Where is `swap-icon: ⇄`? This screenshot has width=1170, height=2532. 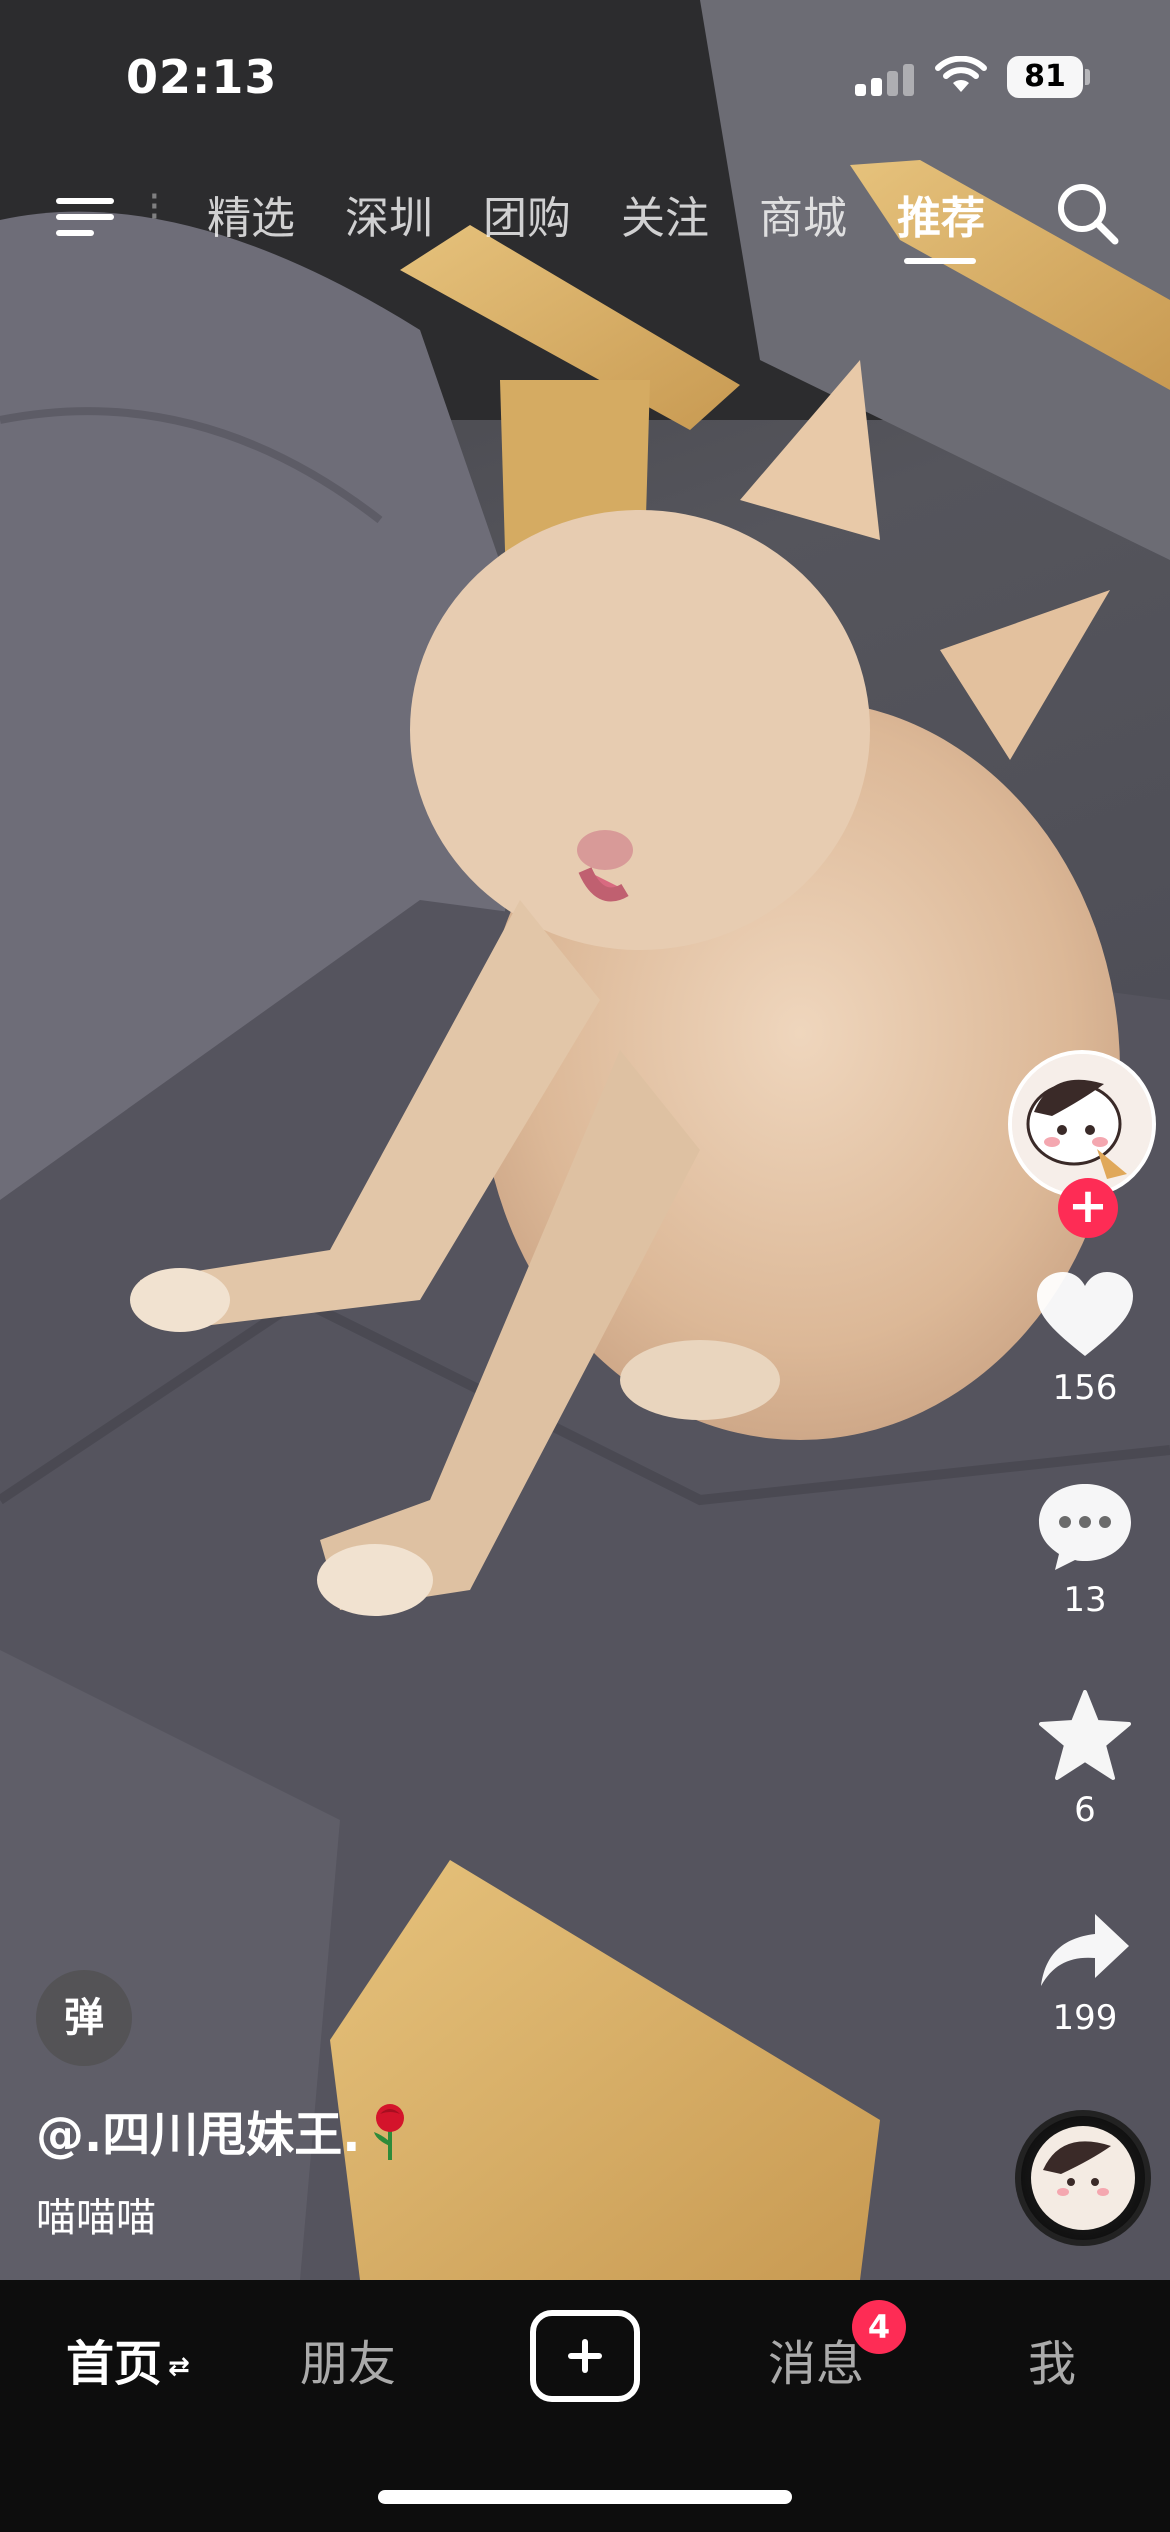 swap-icon: ⇄ is located at coordinates (179, 2367).